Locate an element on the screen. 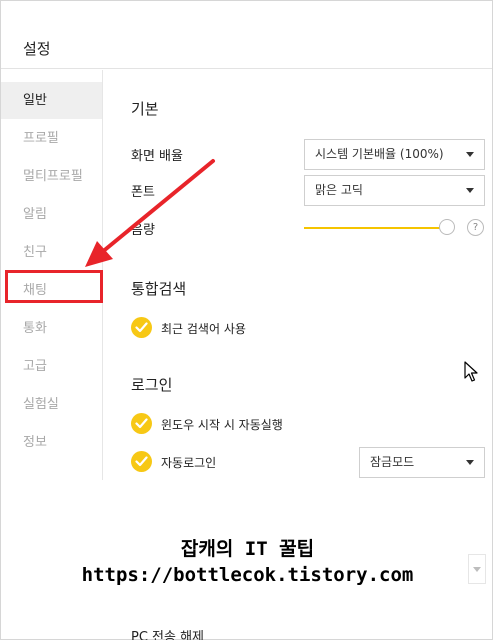  autologin-checkbox is located at coordinates (141, 461).